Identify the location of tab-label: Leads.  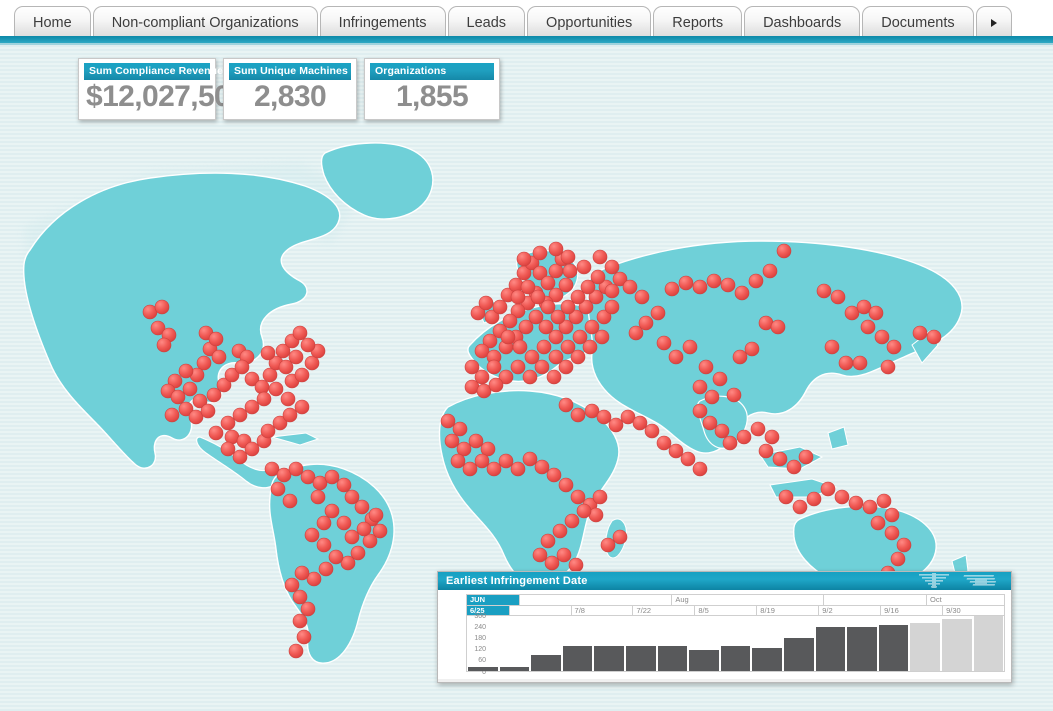
(486, 22).